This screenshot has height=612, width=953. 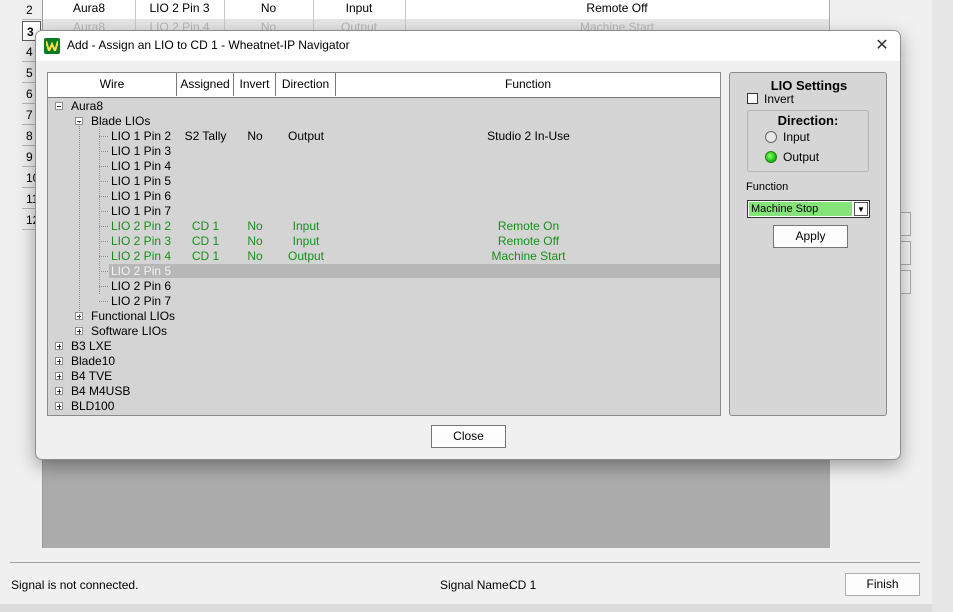 What do you see at coordinates (141, 211) in the screenshot?
I see `tree-node-label: LIO 1 Pin 7` at bounding box center [141, 211].